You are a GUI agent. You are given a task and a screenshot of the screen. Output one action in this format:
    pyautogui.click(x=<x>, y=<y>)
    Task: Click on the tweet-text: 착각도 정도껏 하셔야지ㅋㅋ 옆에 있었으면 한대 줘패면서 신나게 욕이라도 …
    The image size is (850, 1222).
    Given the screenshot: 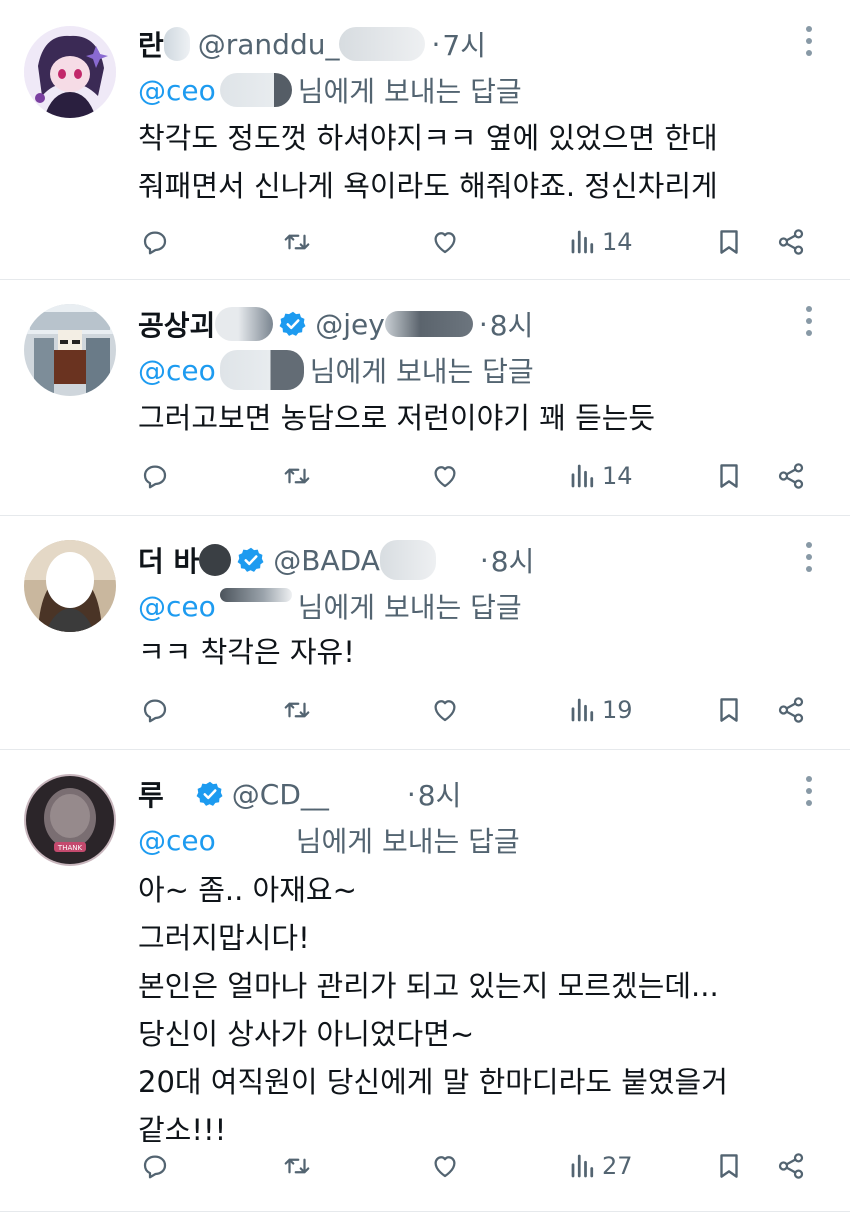 What is the action you would take?
    pyautogui.click(x=474, y=162)
    